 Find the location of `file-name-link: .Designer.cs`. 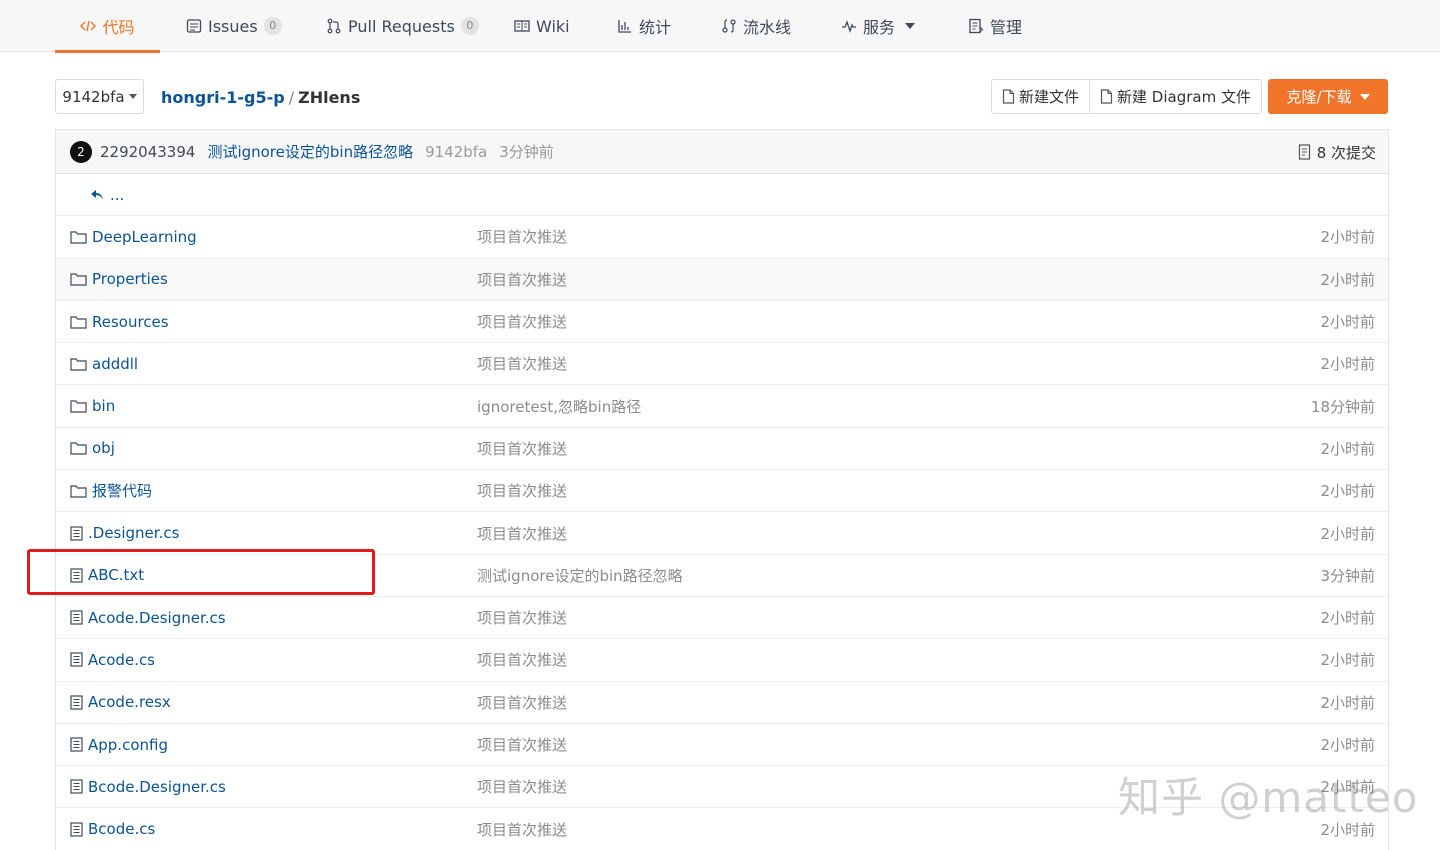

file-name-link: .Designer.cs is located at coordinates (124, 533).